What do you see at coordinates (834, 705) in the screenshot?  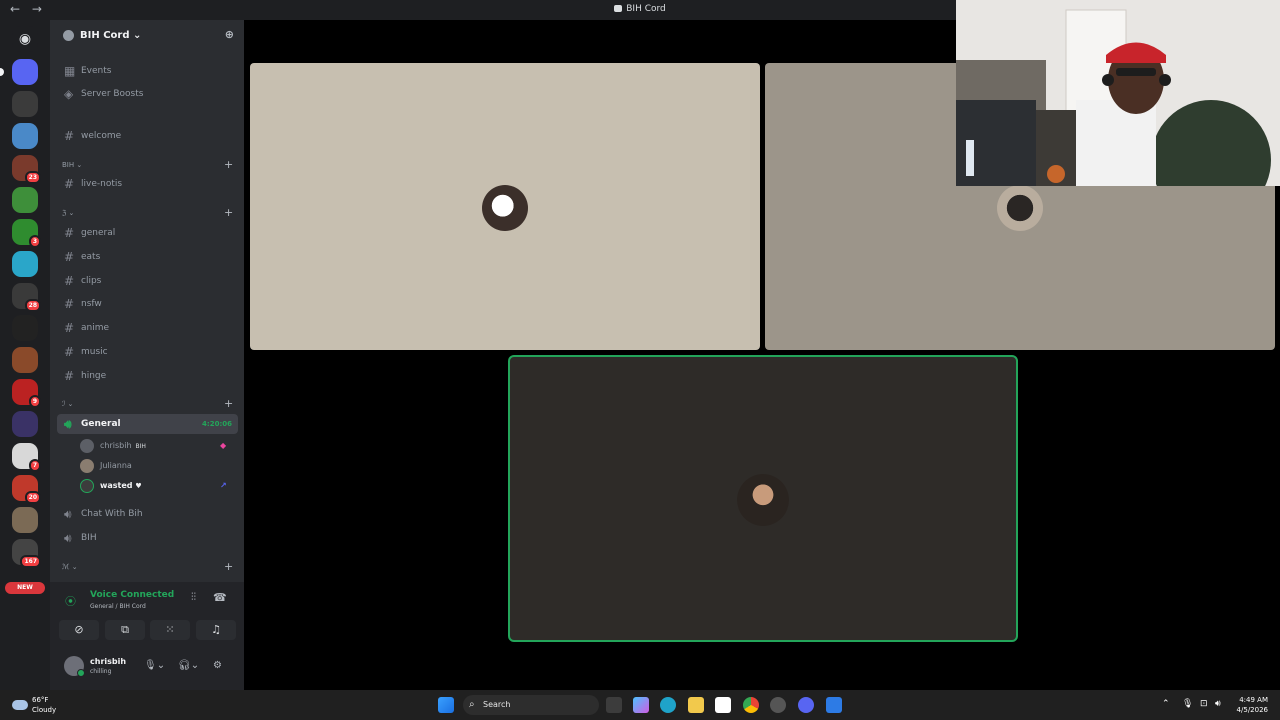 I see `notepad-icon` at bounding box center [834, 705].